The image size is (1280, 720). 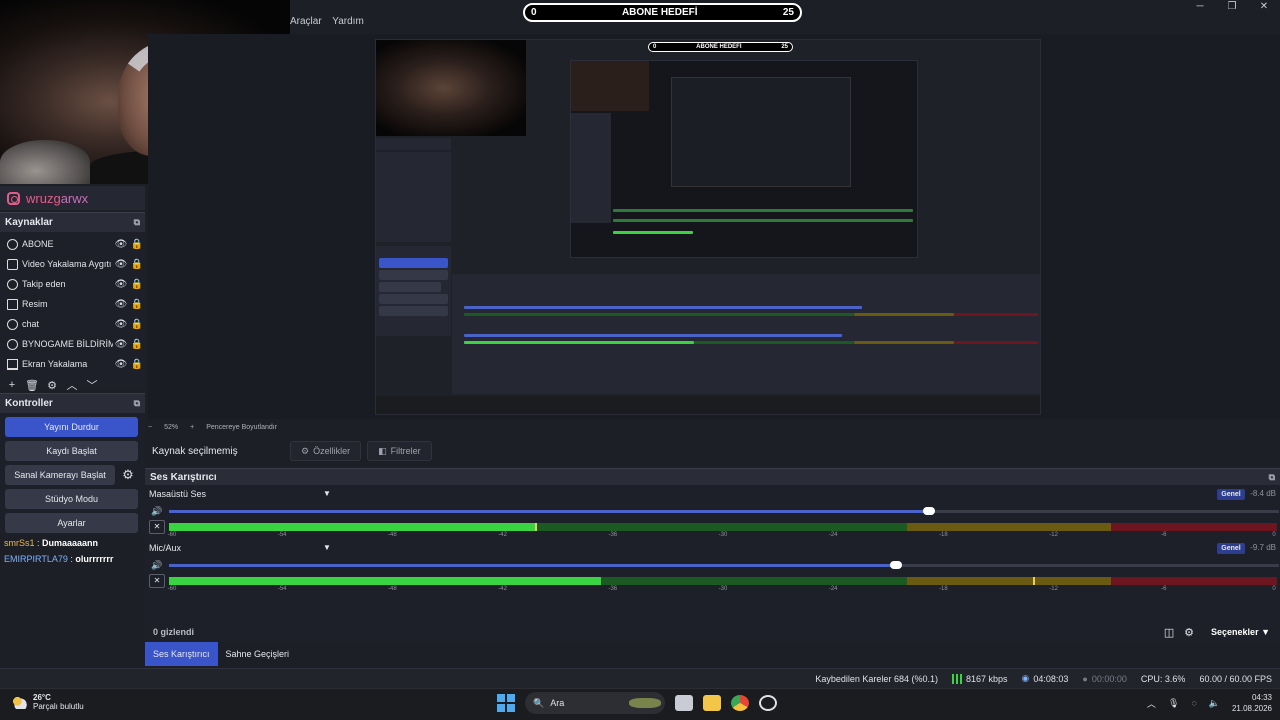 What do you see at coordinates (1214, 703) in the screenshot?
I see `volume-icon: 🔈` at bounding box center [1214, 703].